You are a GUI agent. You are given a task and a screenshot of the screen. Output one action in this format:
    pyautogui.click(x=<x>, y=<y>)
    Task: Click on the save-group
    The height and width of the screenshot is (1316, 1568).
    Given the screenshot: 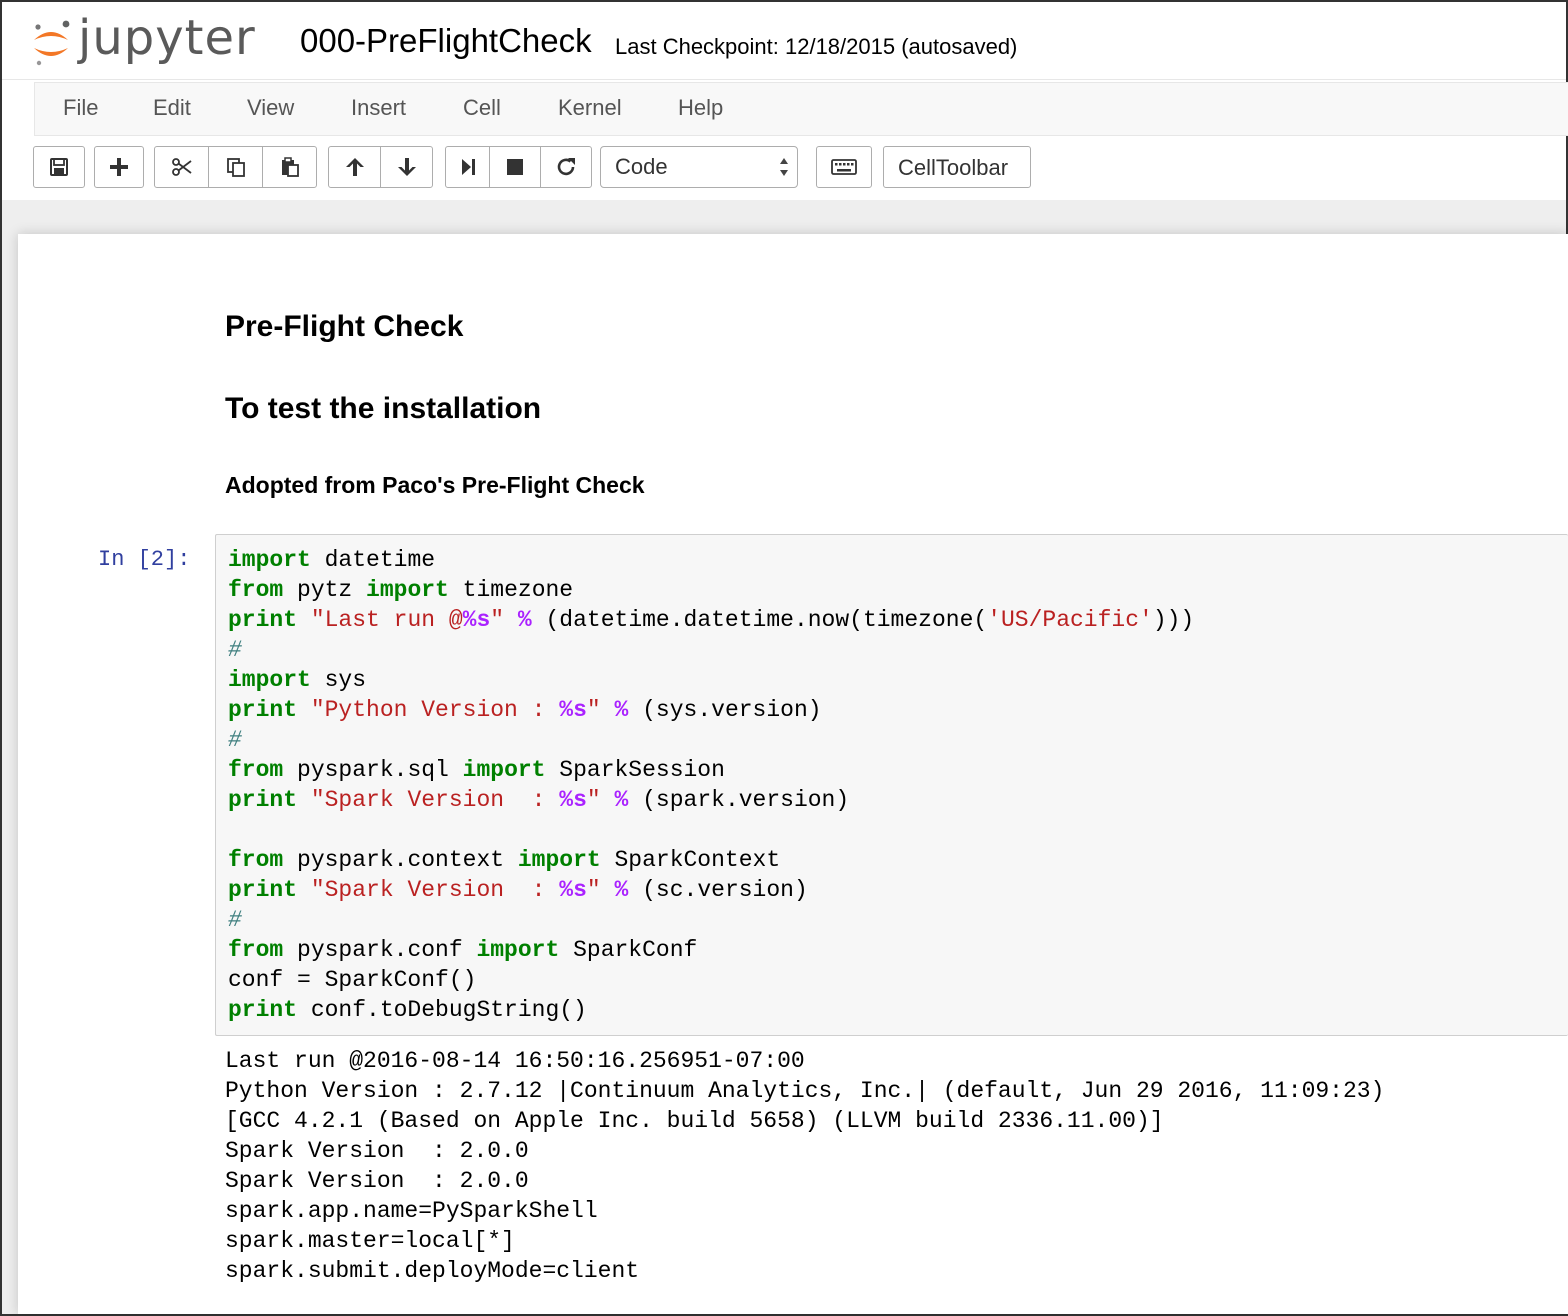 What is the action you would take?
    pyautogui.click(x=59, y=167)
    